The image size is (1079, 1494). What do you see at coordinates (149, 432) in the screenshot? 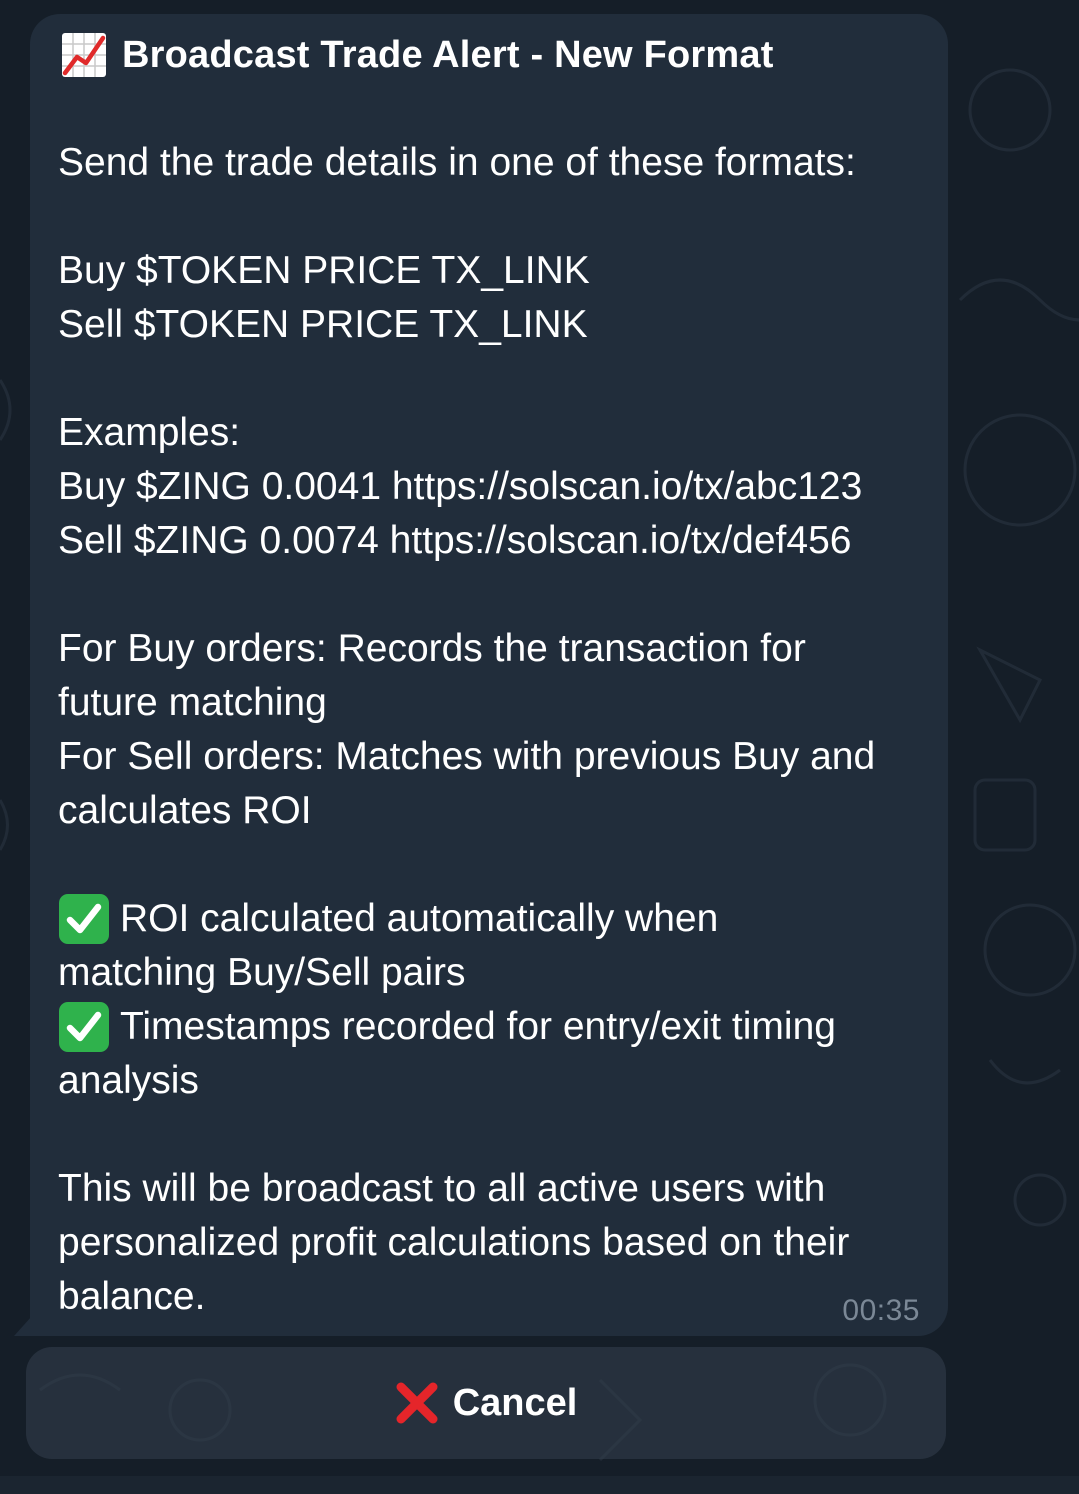
I see `message-text-line: Examples:` at bounding box center [149, 432].